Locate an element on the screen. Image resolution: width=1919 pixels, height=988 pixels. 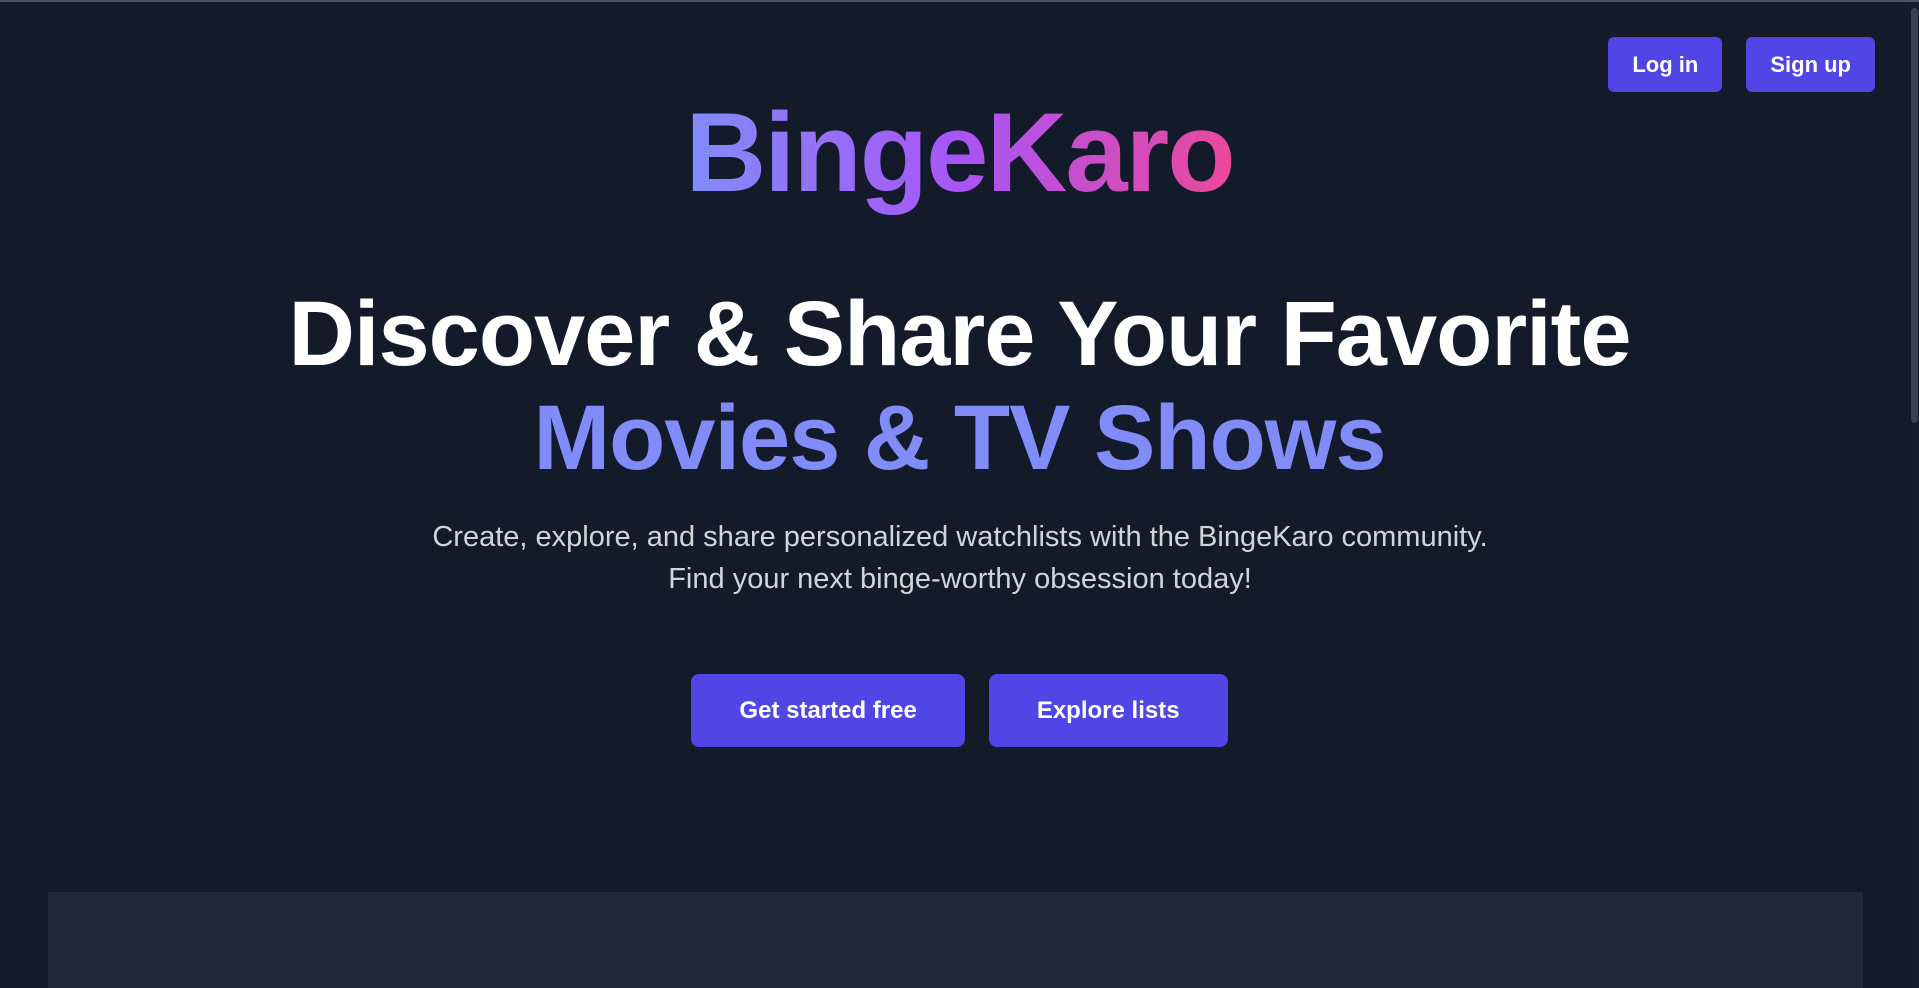
brand-logo: BingeKaro is located at coordinates (959, 153).